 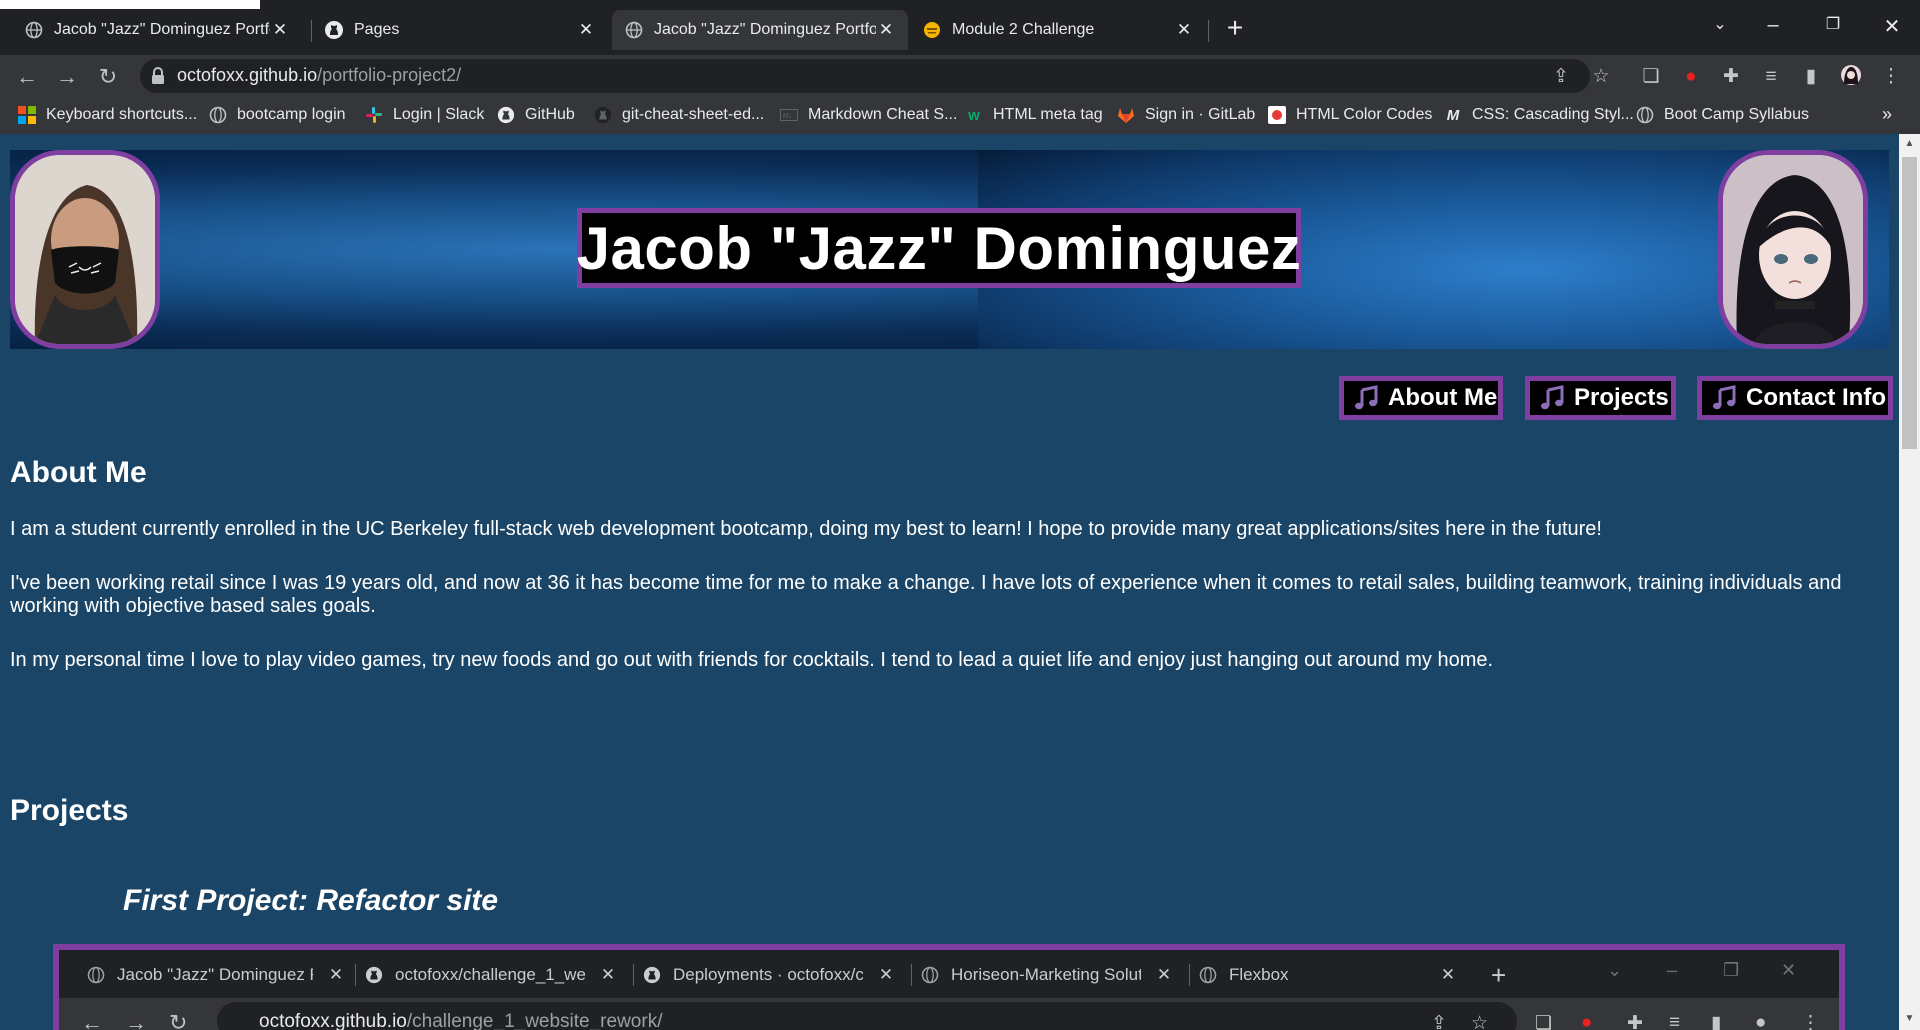 What do you see at coordinates (27, 115) in the screenshot?
I see `microsoft-icon` at bounding box center [27, 115].